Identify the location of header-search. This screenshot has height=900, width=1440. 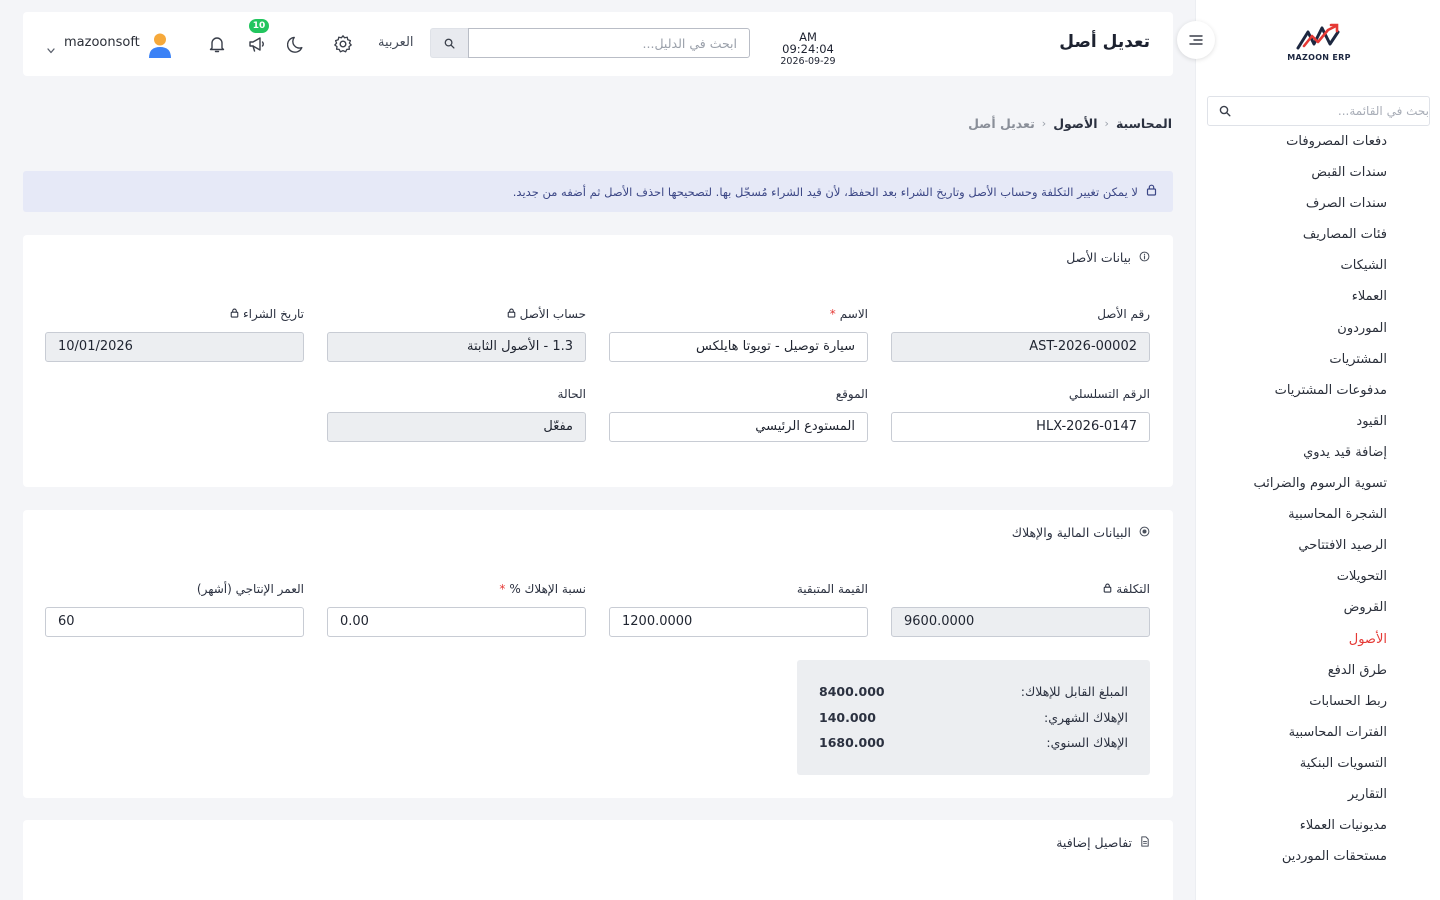
(590, 43).